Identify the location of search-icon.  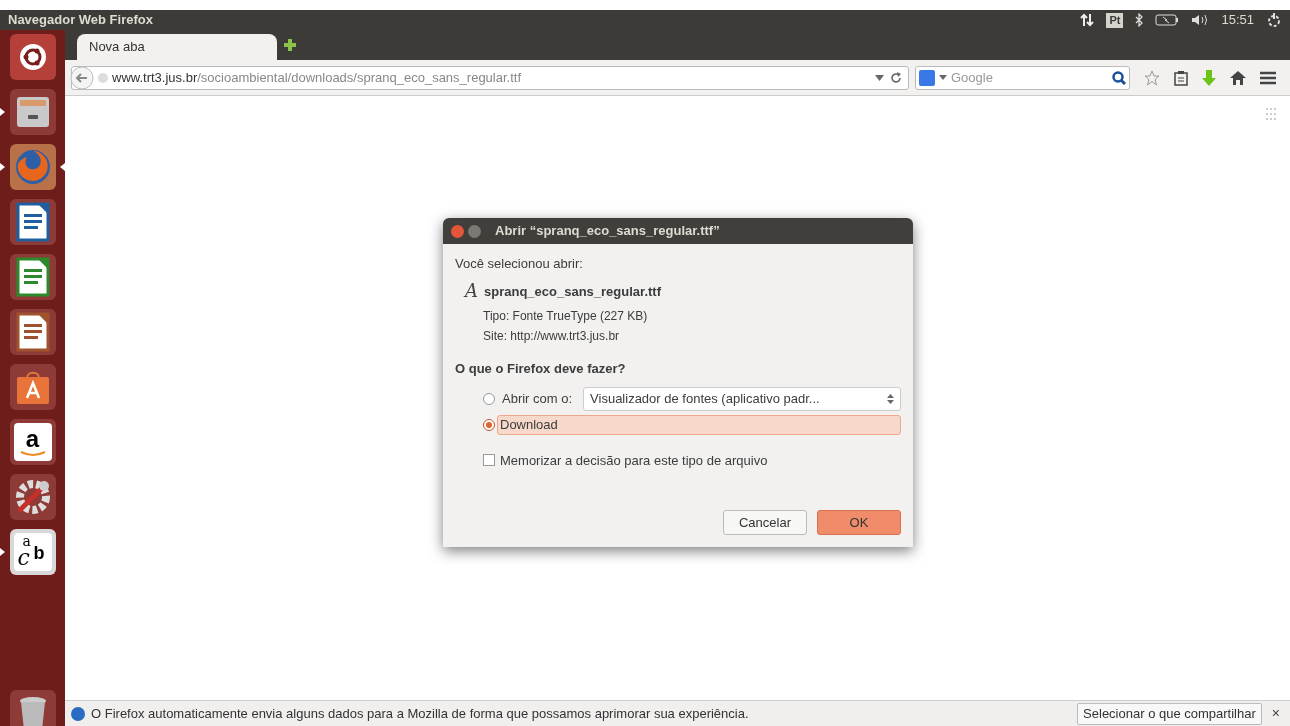
(1119, 77).